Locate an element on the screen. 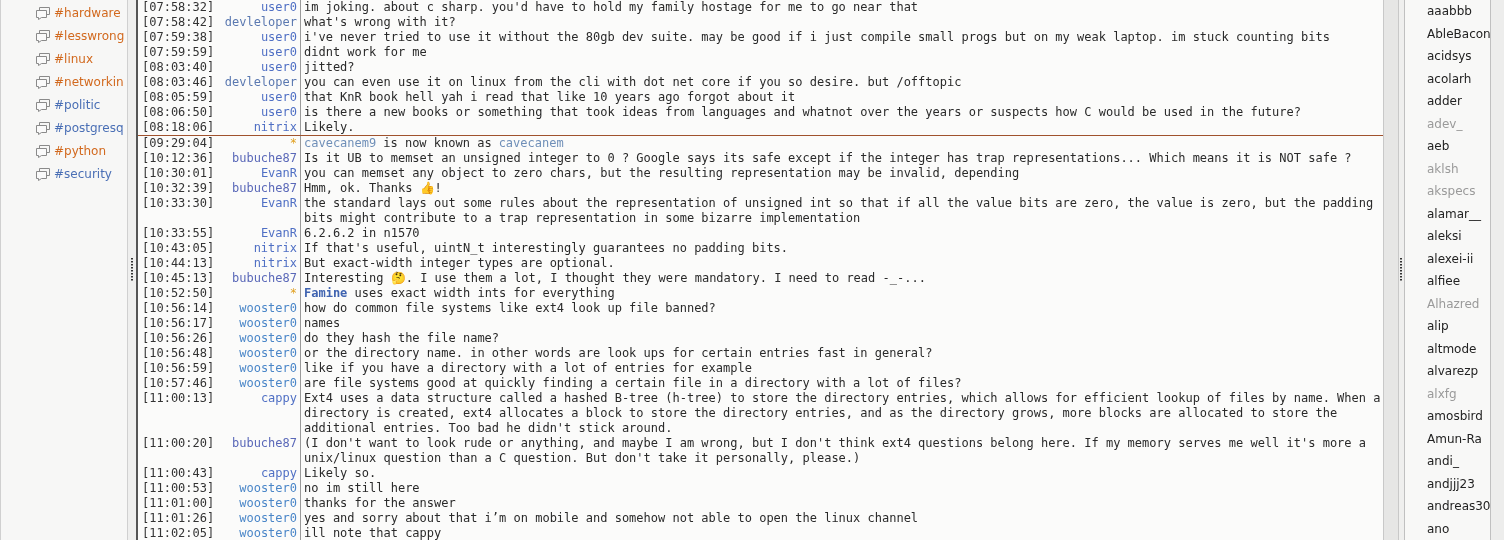  channel-item: #networkin is located at coordinates (89, 82).